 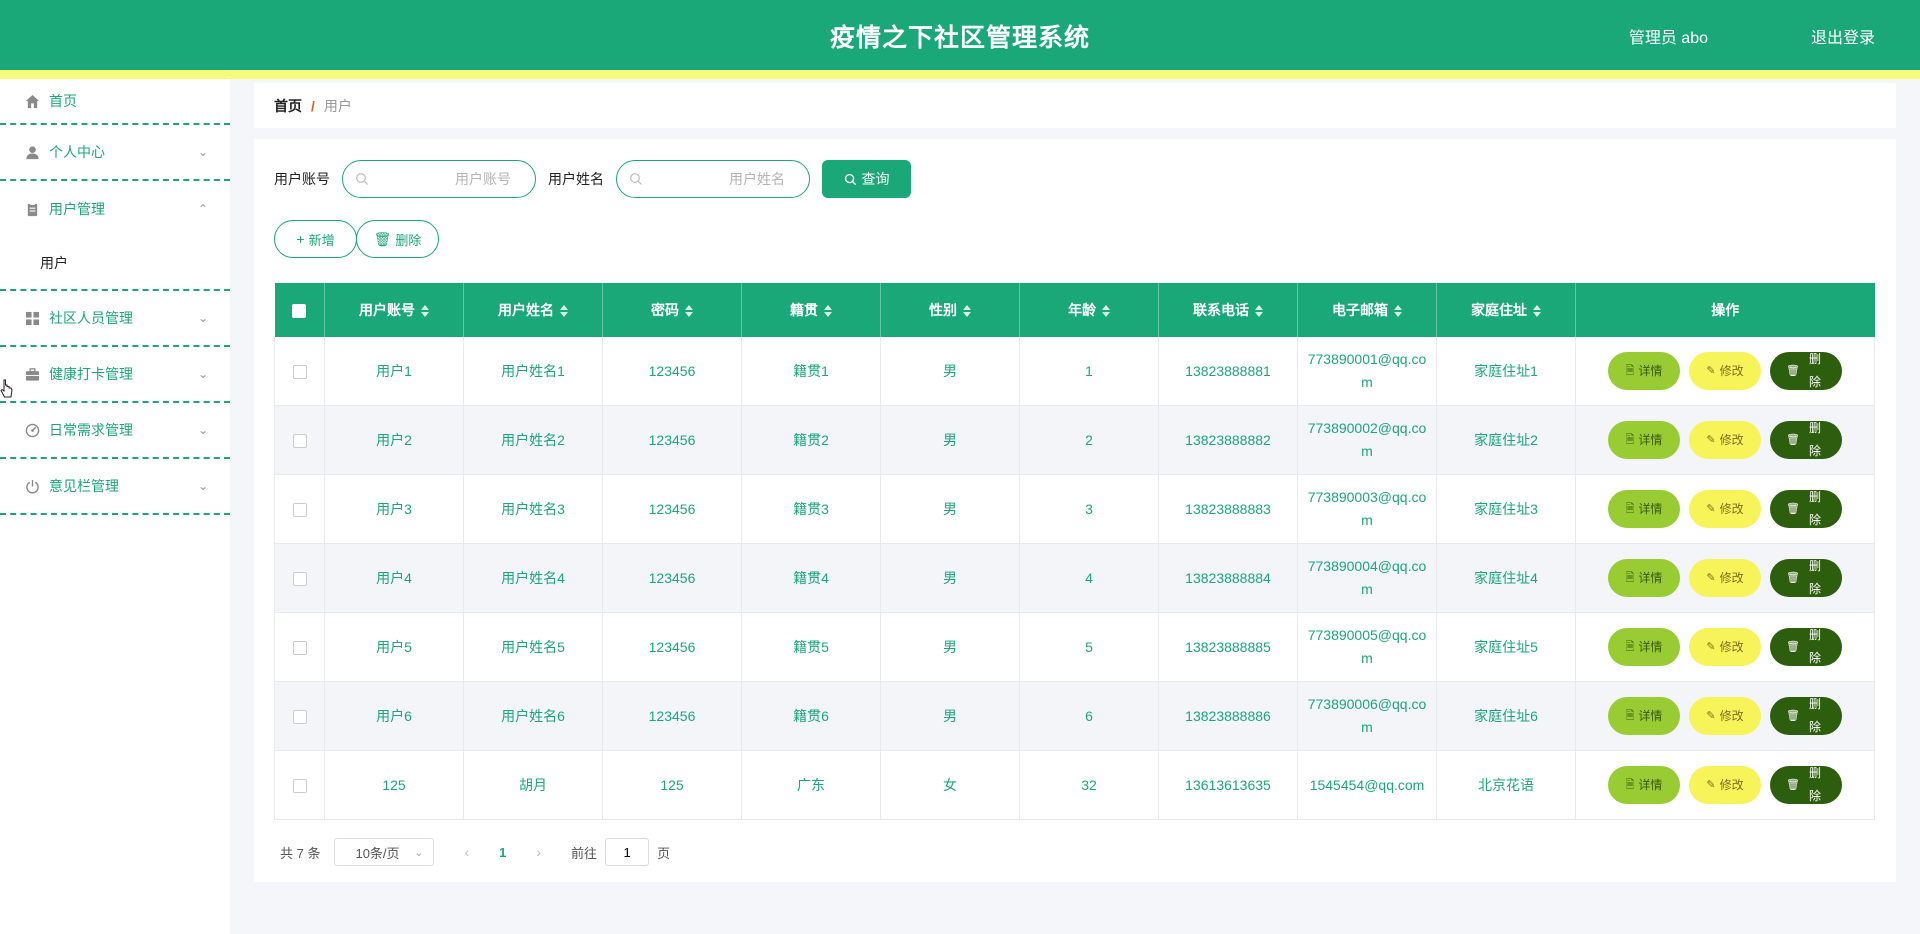 I want to click on name-search-input, so click(x=715, y=179).